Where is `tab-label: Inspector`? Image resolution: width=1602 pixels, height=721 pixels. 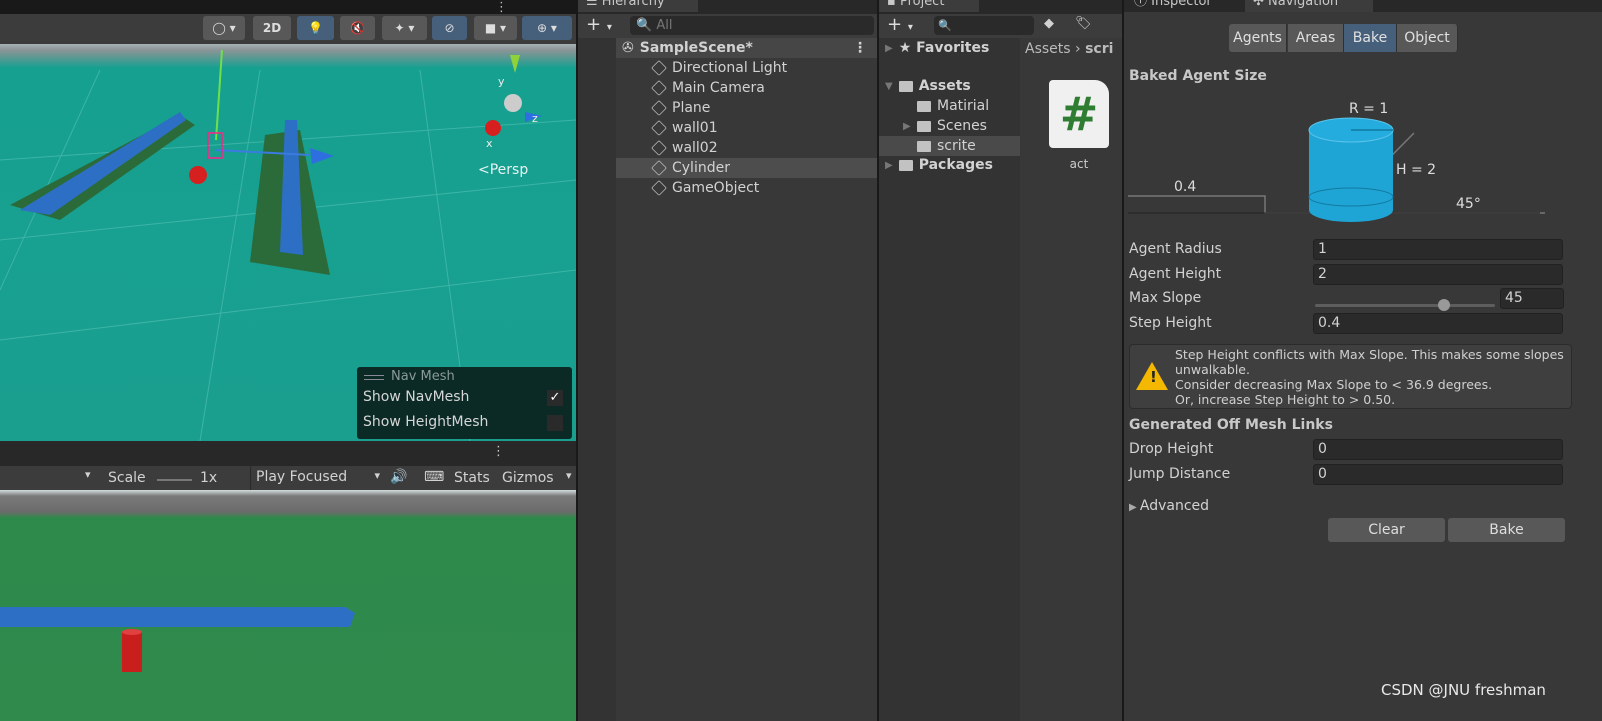 tab-label: Inspector is located at coordinates (1181, 4).